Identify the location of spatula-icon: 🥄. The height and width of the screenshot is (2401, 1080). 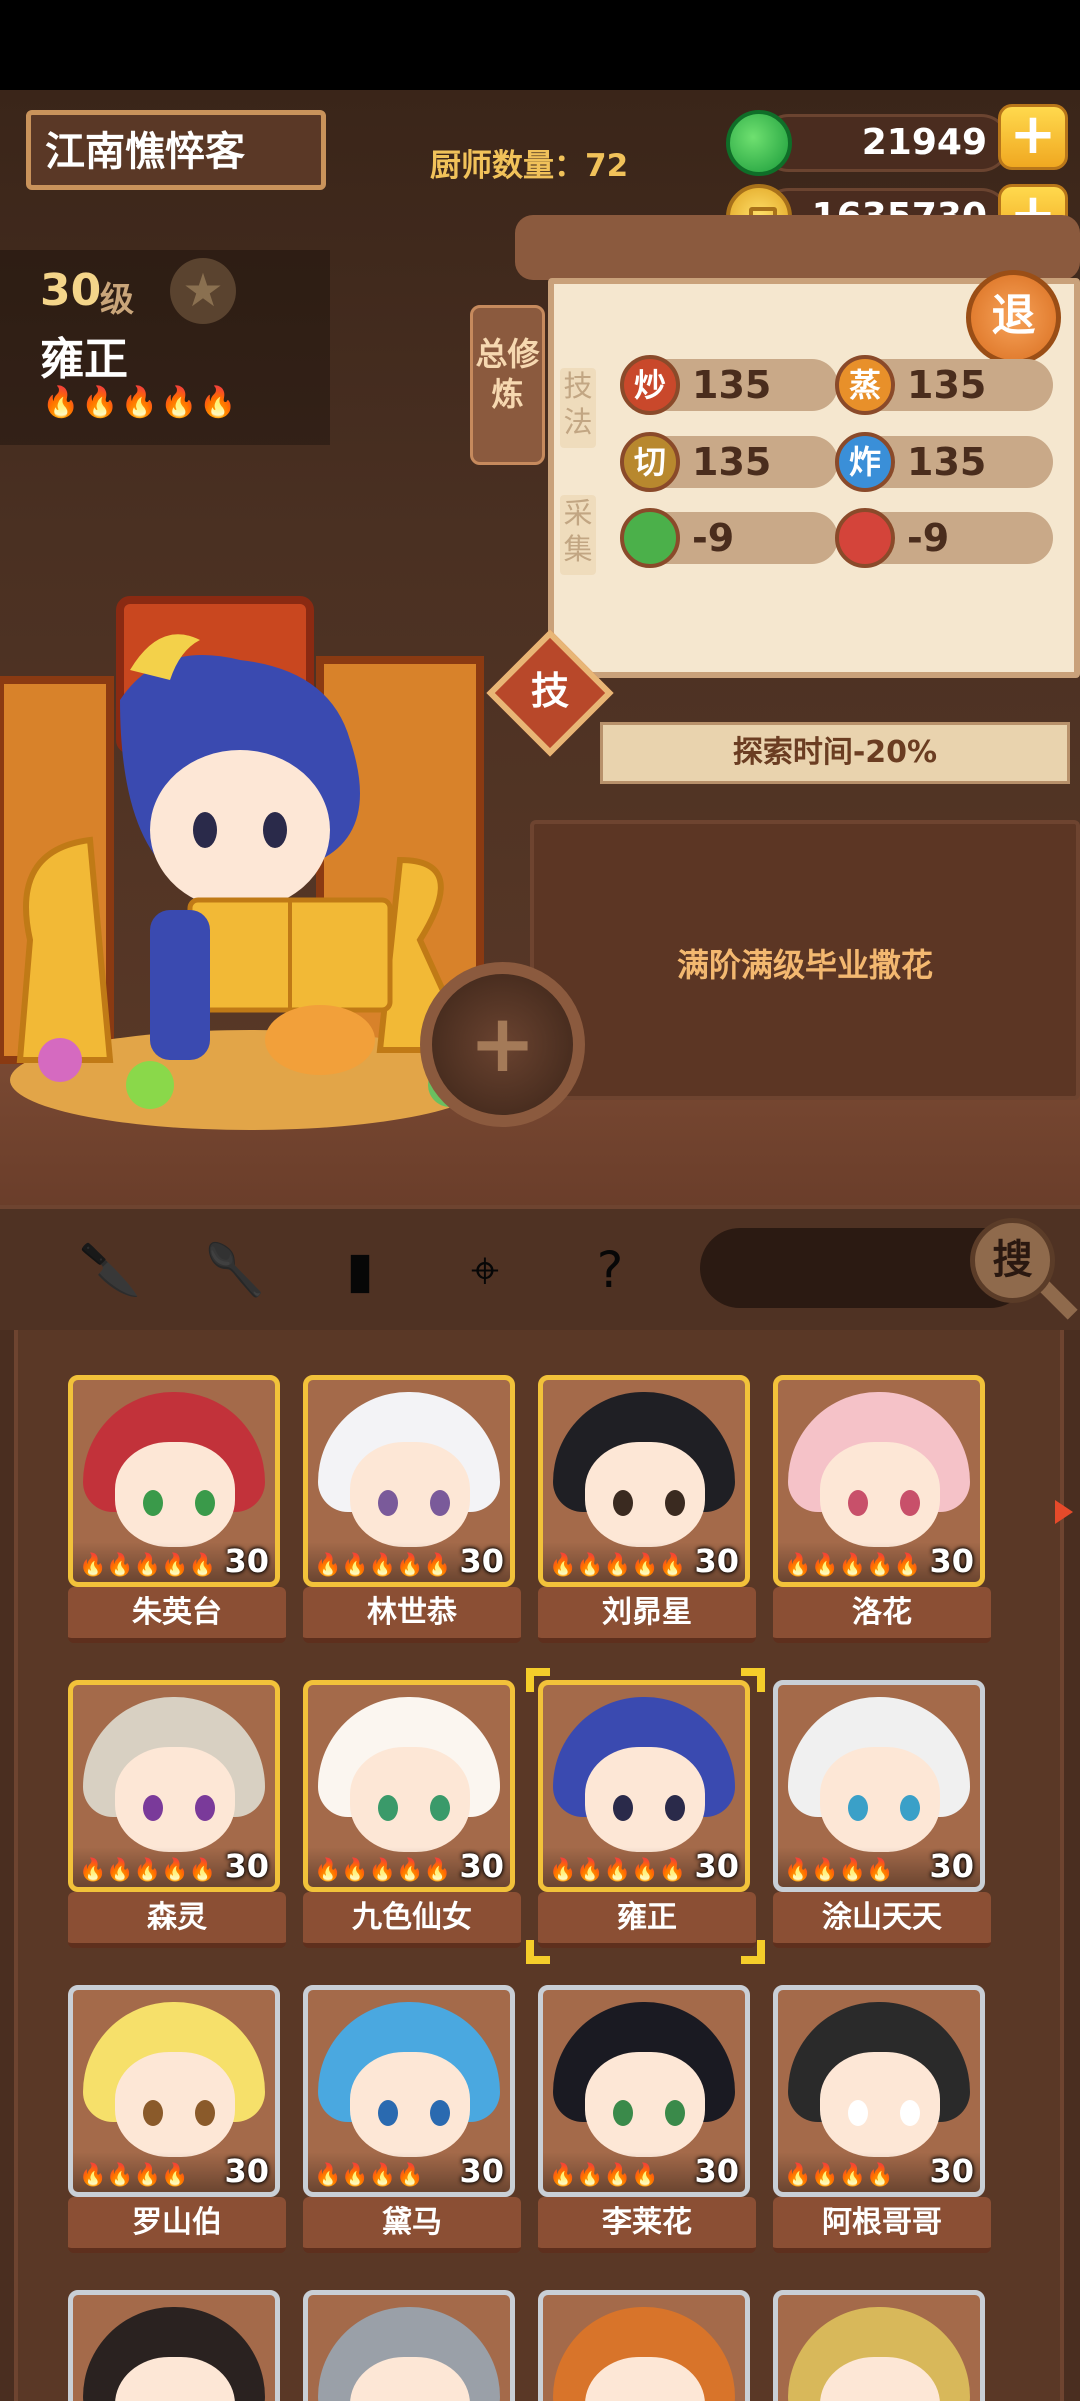
(235, 1270).